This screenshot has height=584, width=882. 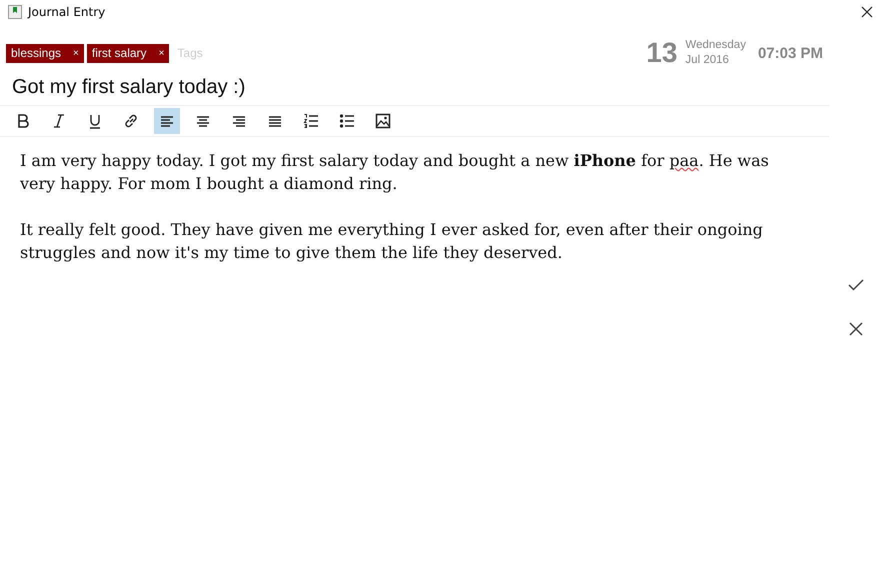 What do you see at coordinates (131, 121) in the screenshot?
I see `link-icon` at bounding box center [131, 121].